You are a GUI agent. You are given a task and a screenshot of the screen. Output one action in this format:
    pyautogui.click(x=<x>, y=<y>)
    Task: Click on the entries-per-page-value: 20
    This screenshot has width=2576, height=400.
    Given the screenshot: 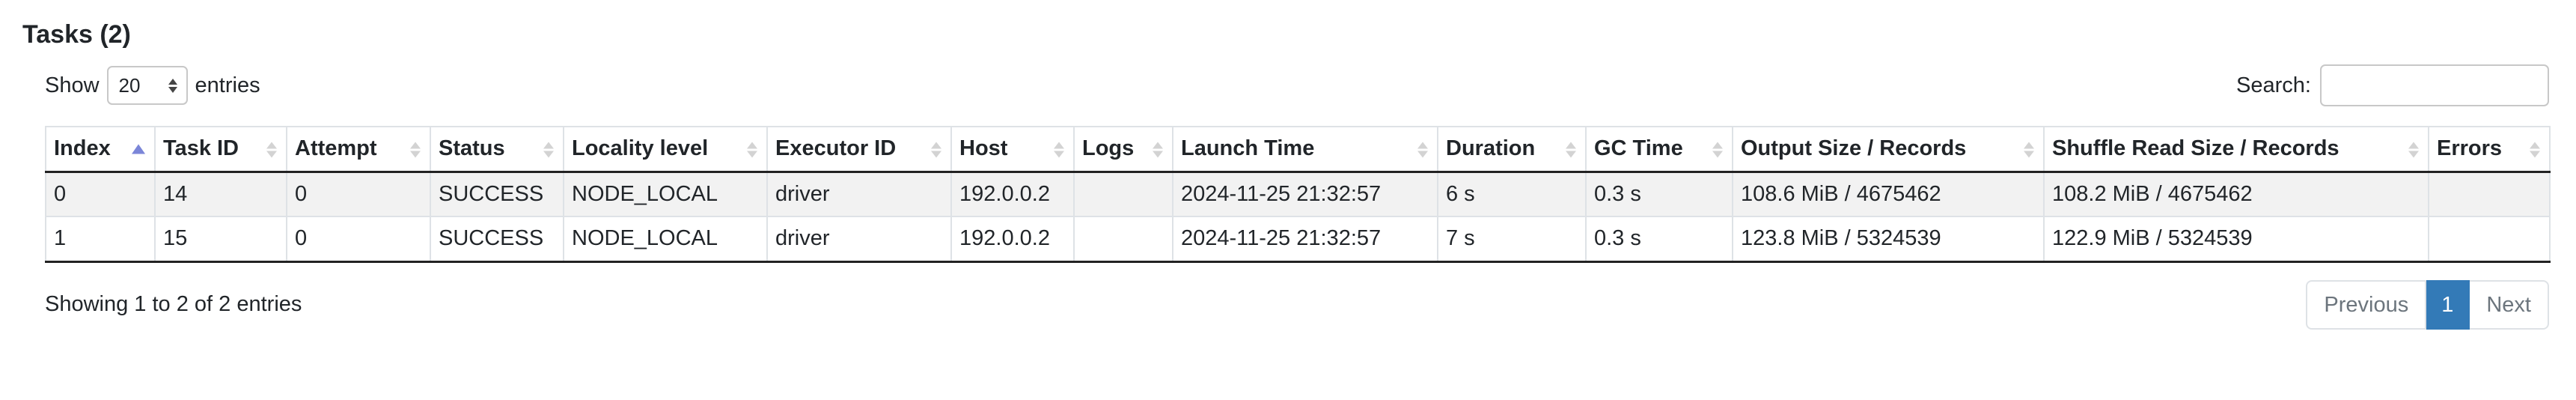 What is the action you would take?
    pyautogui.click(x=129, y=85)
    